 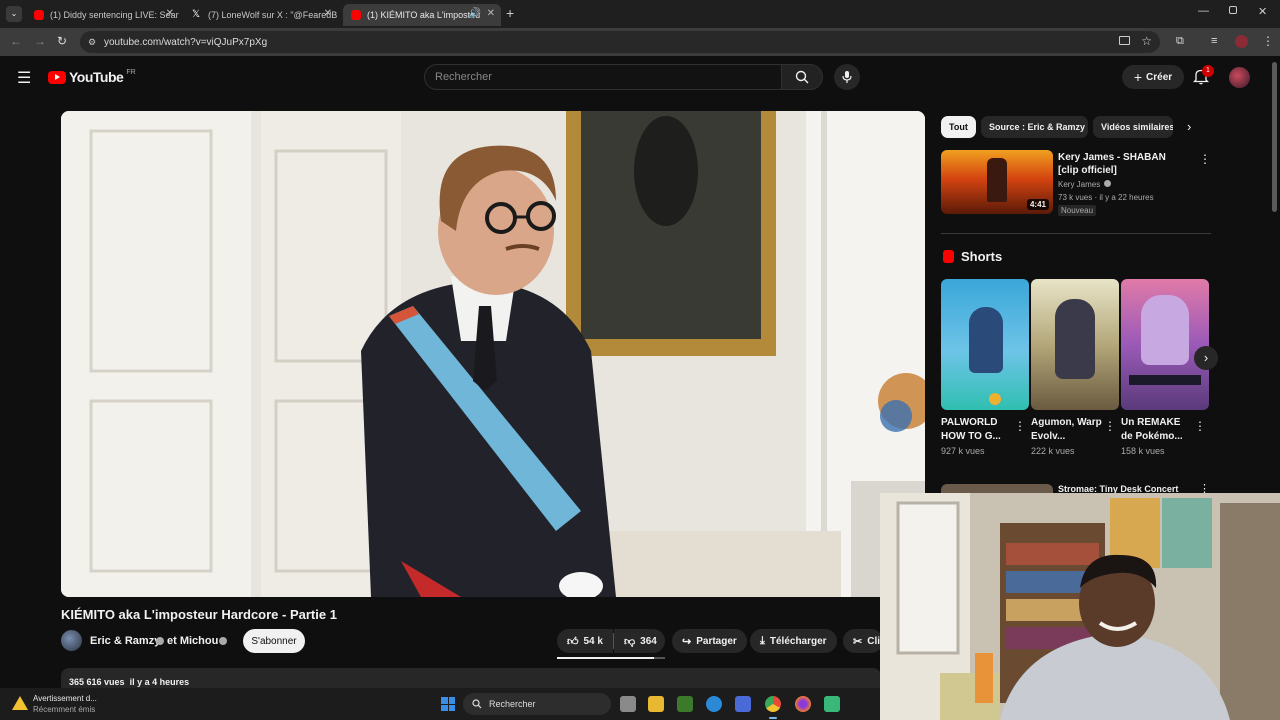 I want to click on task-view-icon, so click(x=628, y=704).